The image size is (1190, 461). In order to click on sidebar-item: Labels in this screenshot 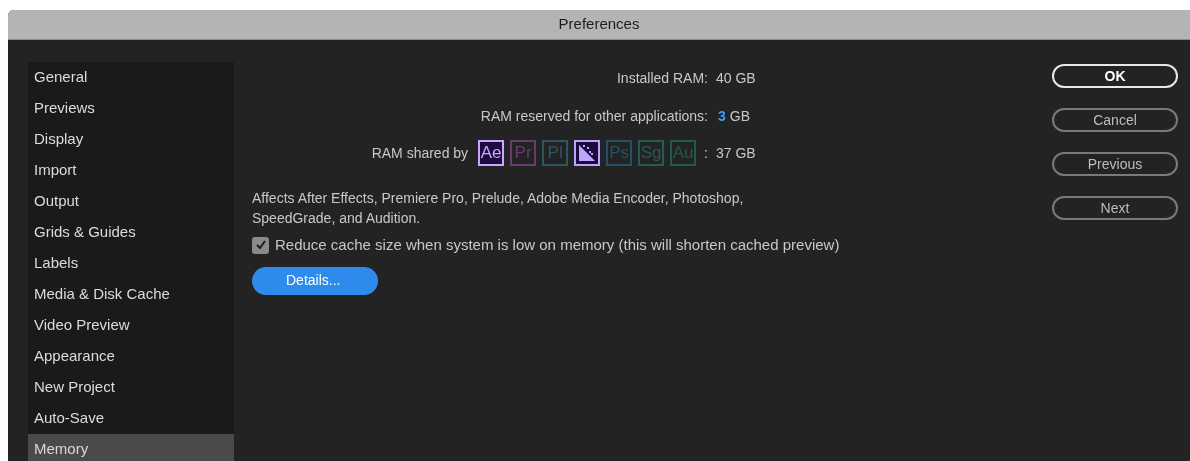, I will do `click(131, 263)`.